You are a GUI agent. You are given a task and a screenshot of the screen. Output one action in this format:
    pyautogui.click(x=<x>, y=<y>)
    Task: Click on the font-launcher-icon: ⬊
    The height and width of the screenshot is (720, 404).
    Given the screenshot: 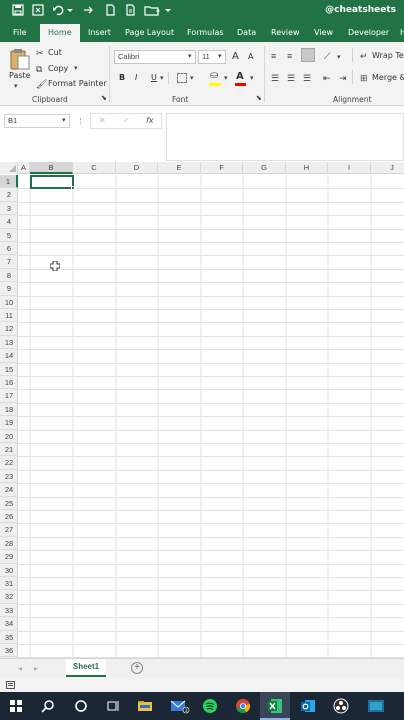 What is the action you would take?
    pyautogui.click(x=259, y=99)
    